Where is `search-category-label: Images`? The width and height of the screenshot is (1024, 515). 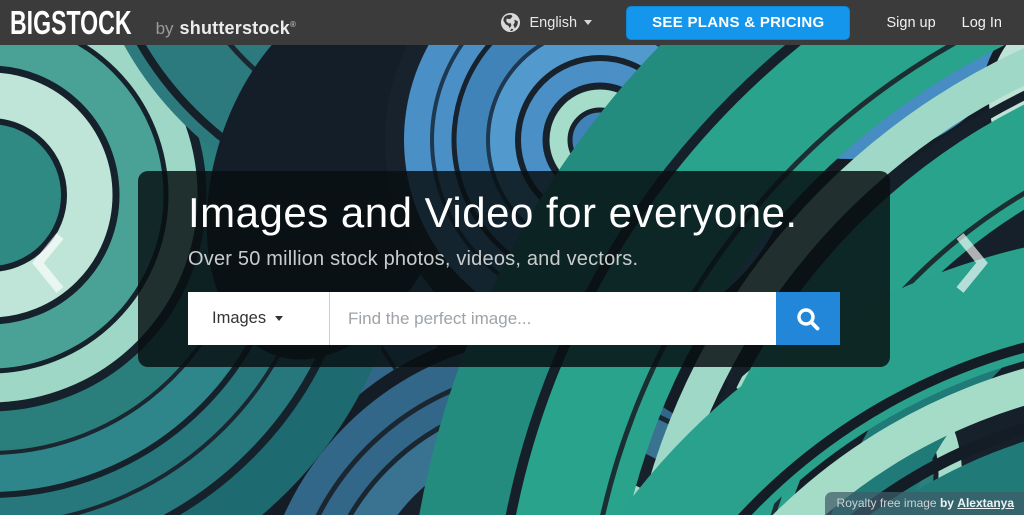
search-category-label: Images is located at coordinates (239, 318).